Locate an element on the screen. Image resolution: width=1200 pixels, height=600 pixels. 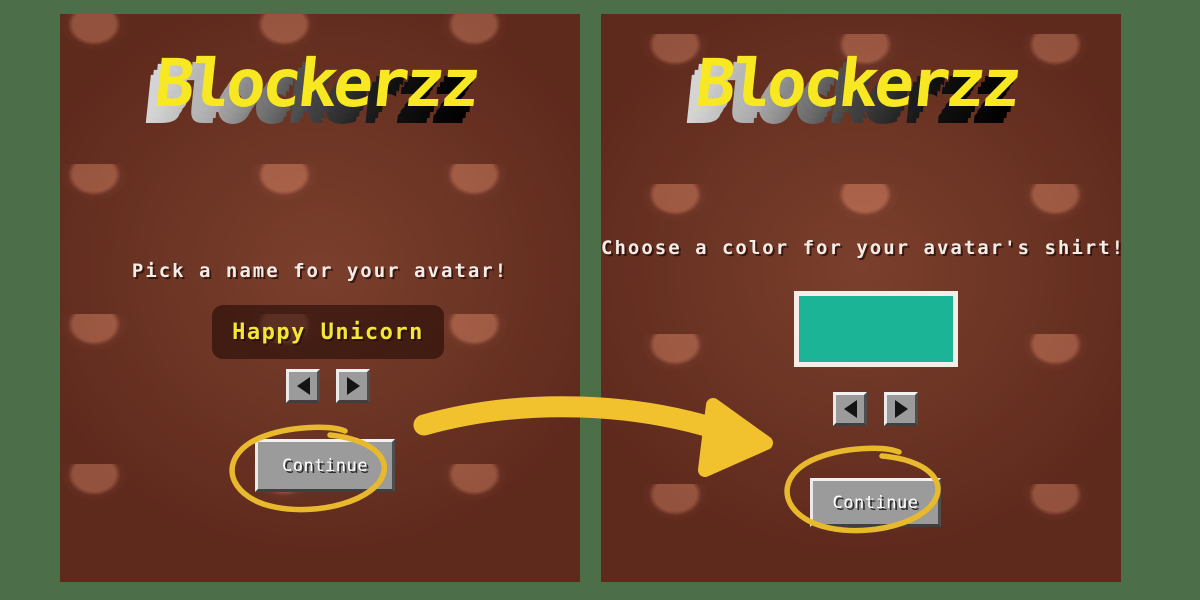
continue-button-right-label: Continue is located at coordinates (875, 502).